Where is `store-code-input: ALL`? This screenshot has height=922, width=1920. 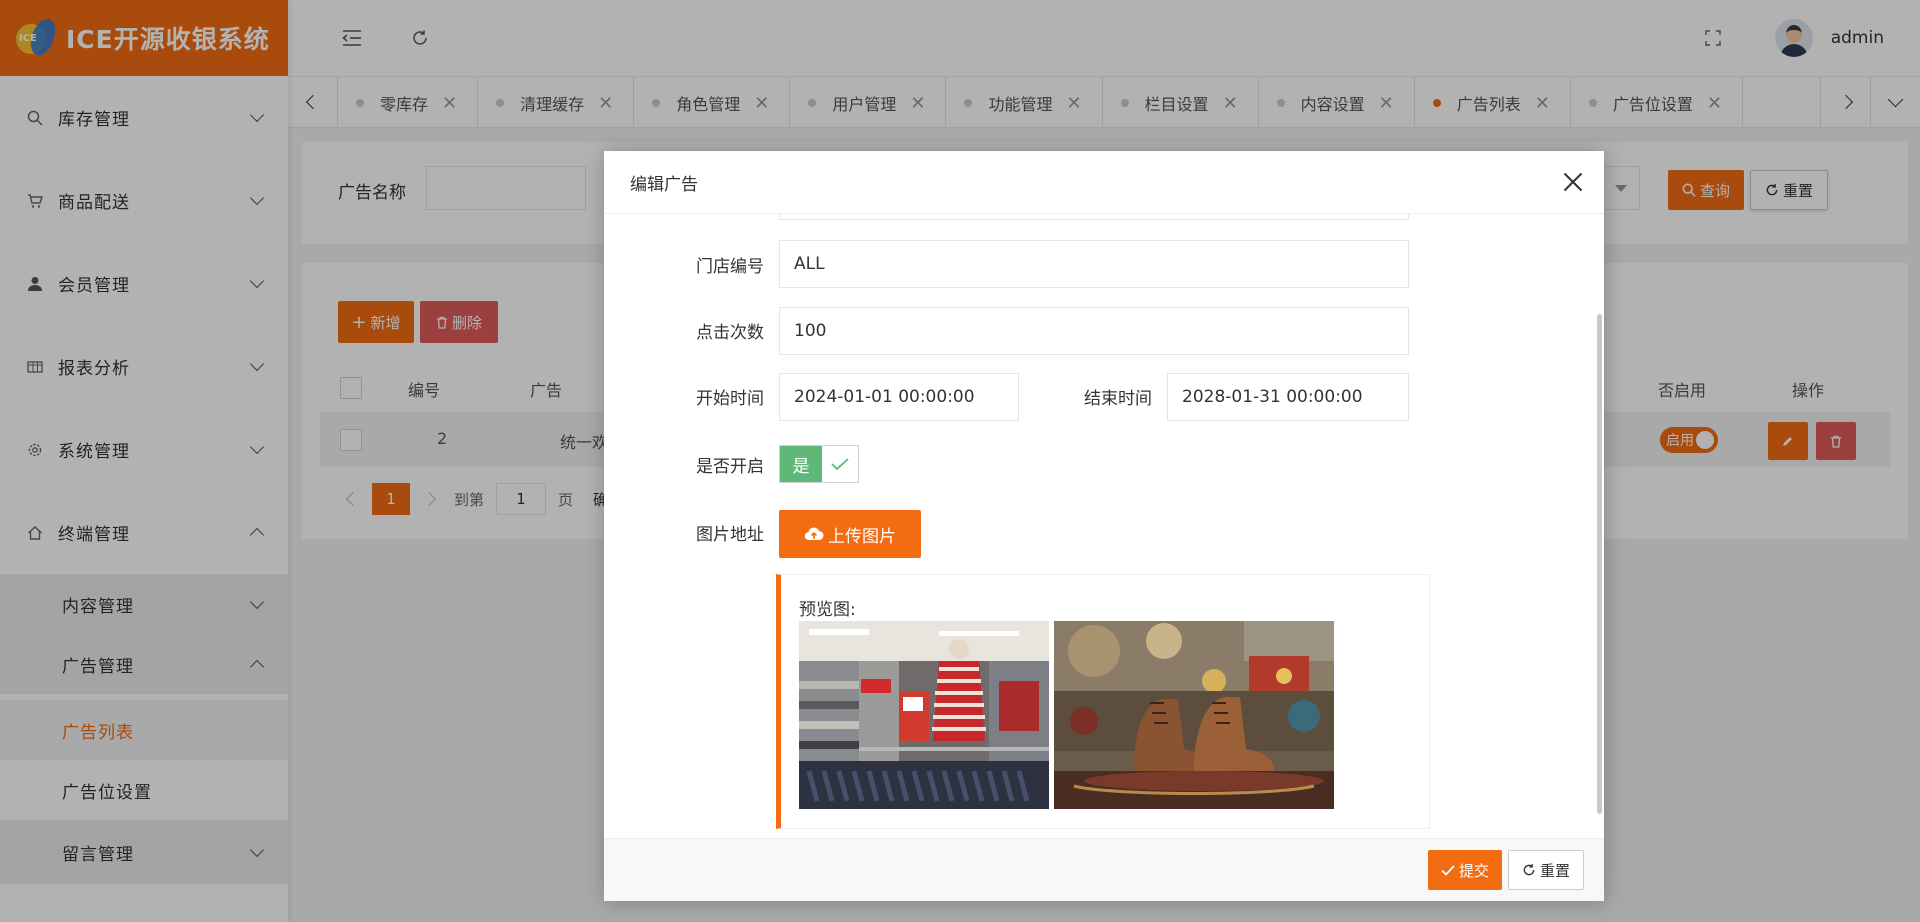
store-code-input: ALL is located at coordinates (1094, 264).